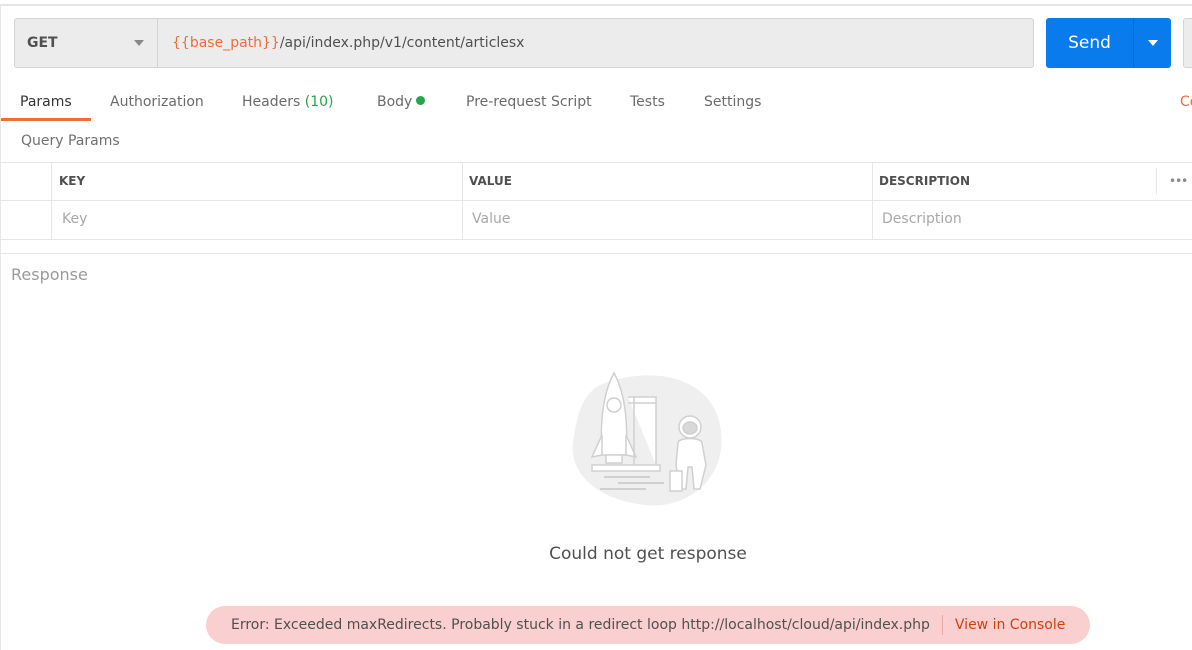  Describe the element at coordinates (942, 625) in the screenshot. I see `error-separator` at that location.